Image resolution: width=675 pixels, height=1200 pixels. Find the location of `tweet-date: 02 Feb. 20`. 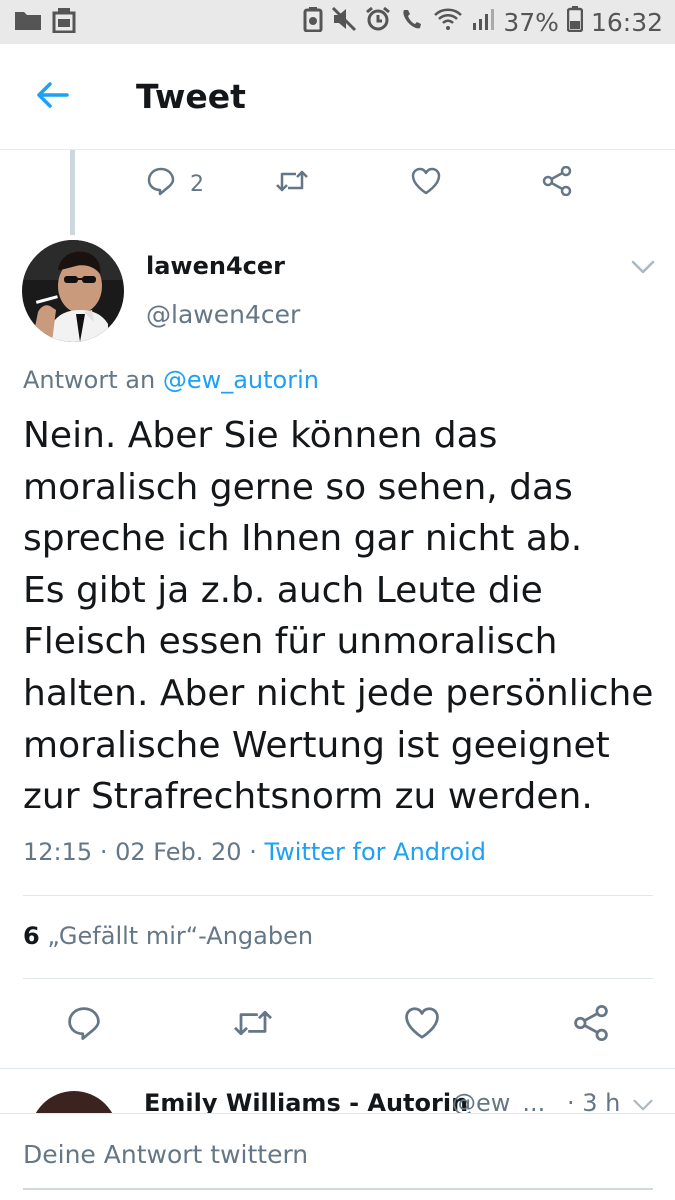

tweet-date: 02 Feb. 20 is located at coordinates (178, 852).